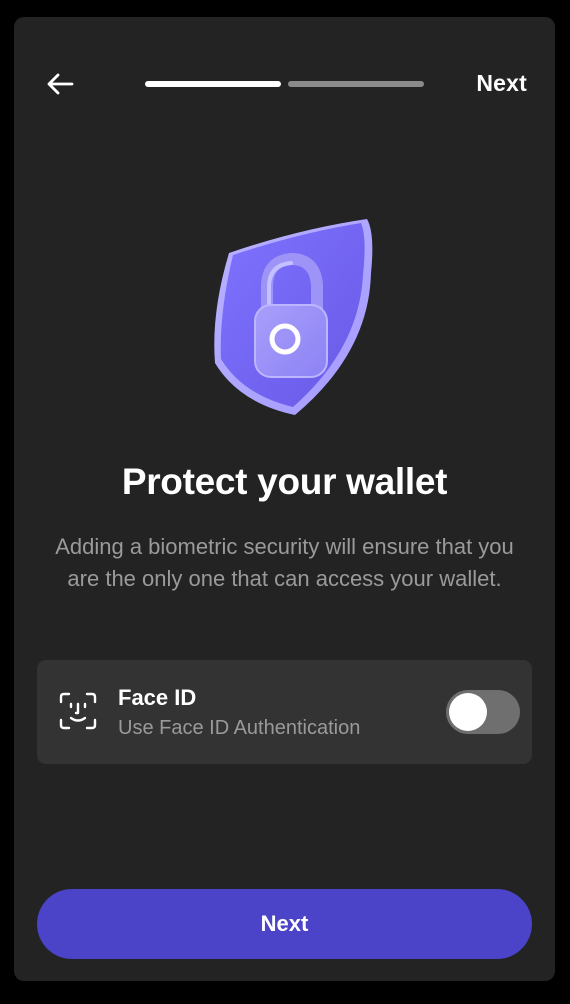 Image resolution: width=570 pixels, height=1004 pixels. Describe the element at coordinates (284, 924) in the screenshot. I see `next-button: Next` at that location.